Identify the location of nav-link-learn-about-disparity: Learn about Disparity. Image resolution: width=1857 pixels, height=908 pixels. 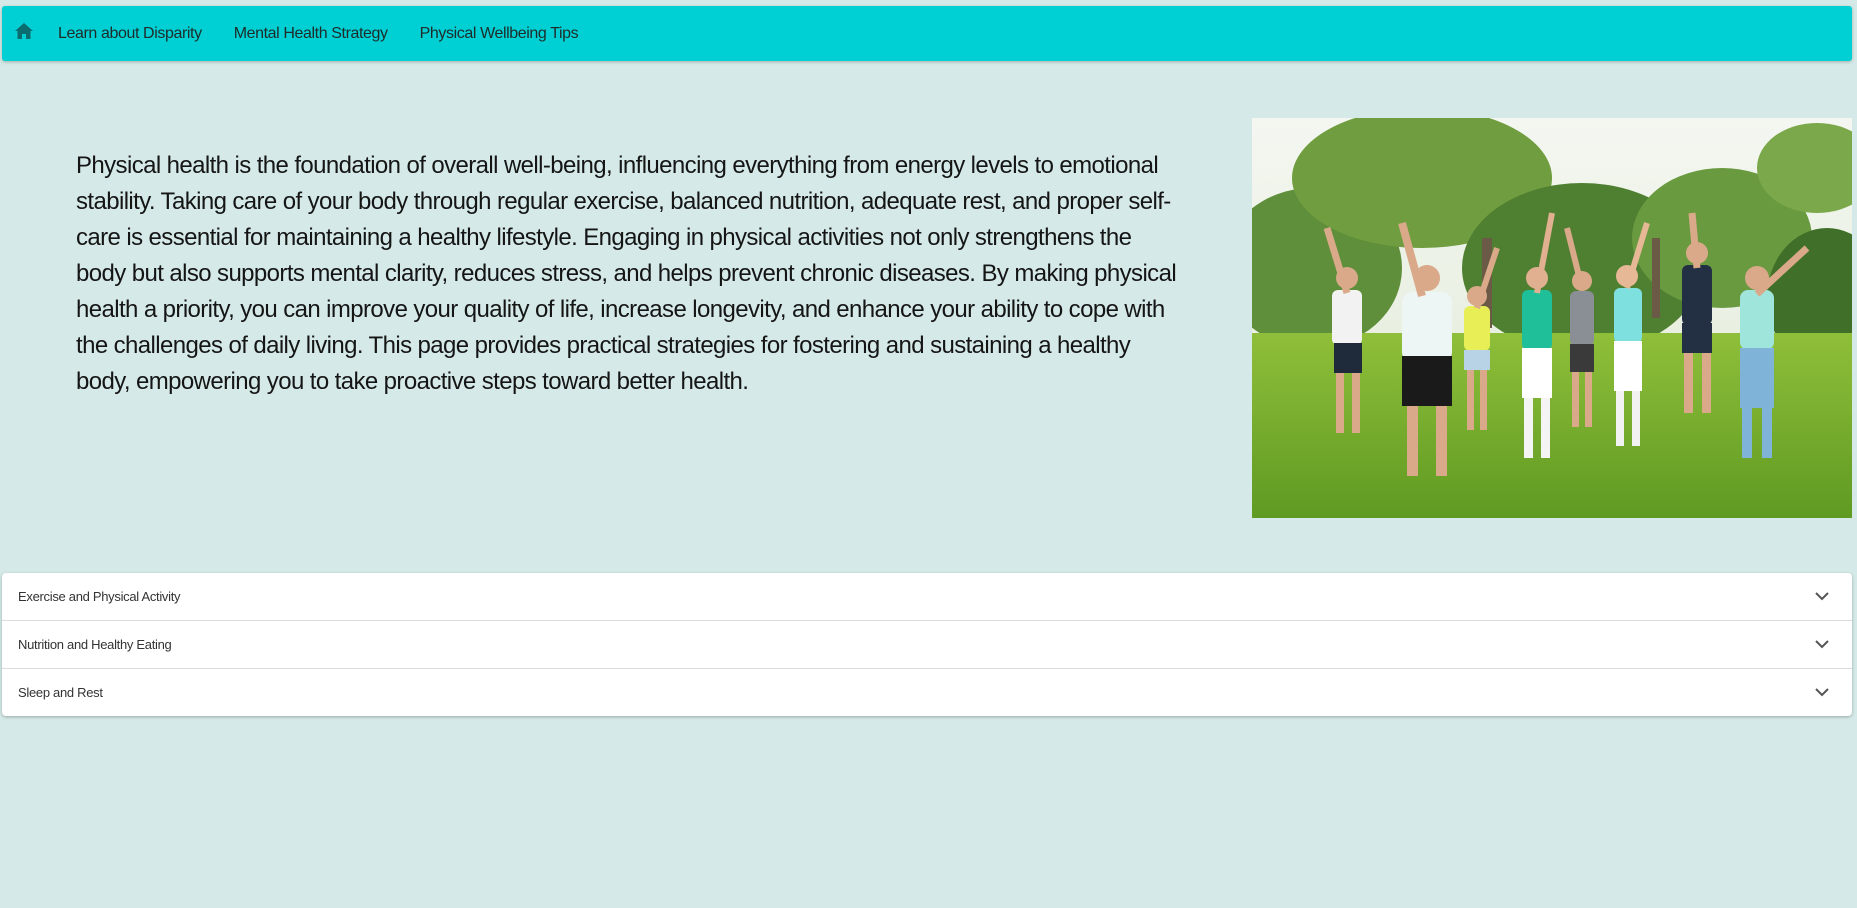
(130, 34).